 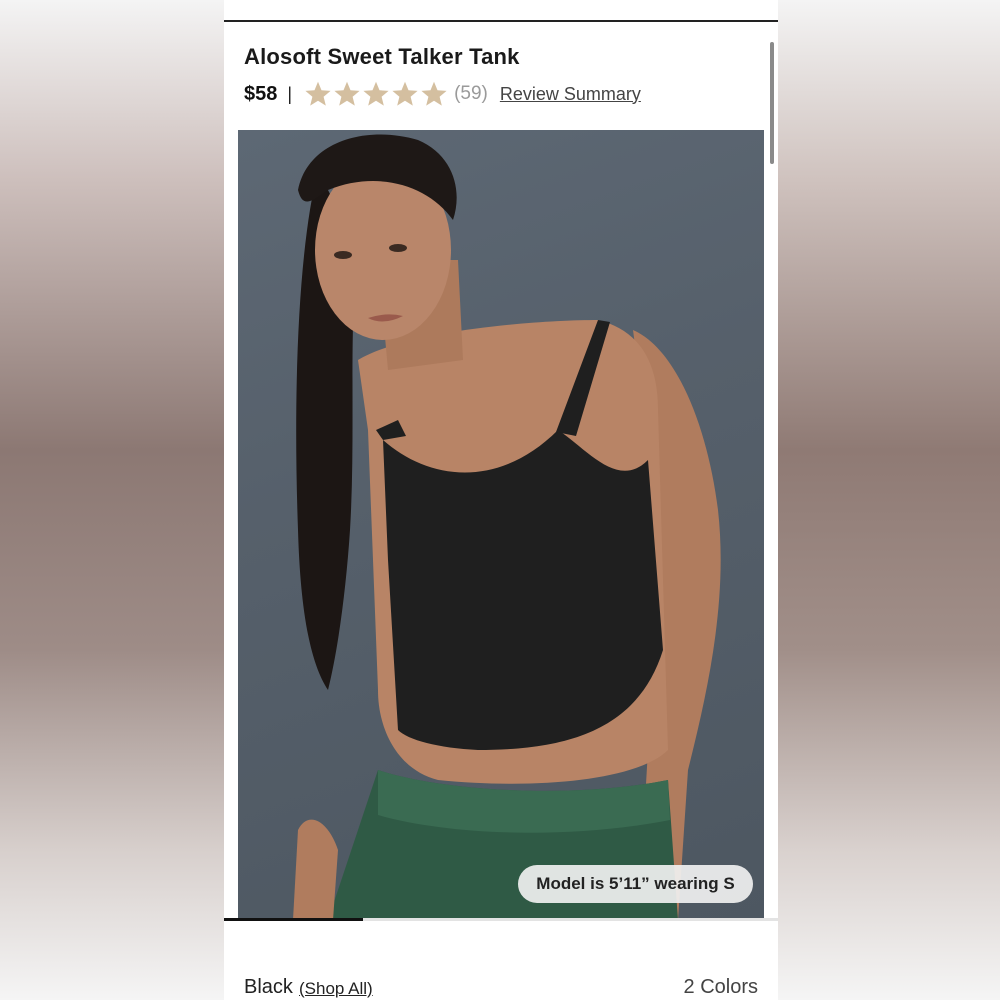 What do you see at coordinates (635, 884) in the screenshot?
I see `model-info-badge: Model is 5’11” wearing S` at bounding box center [635, 884].